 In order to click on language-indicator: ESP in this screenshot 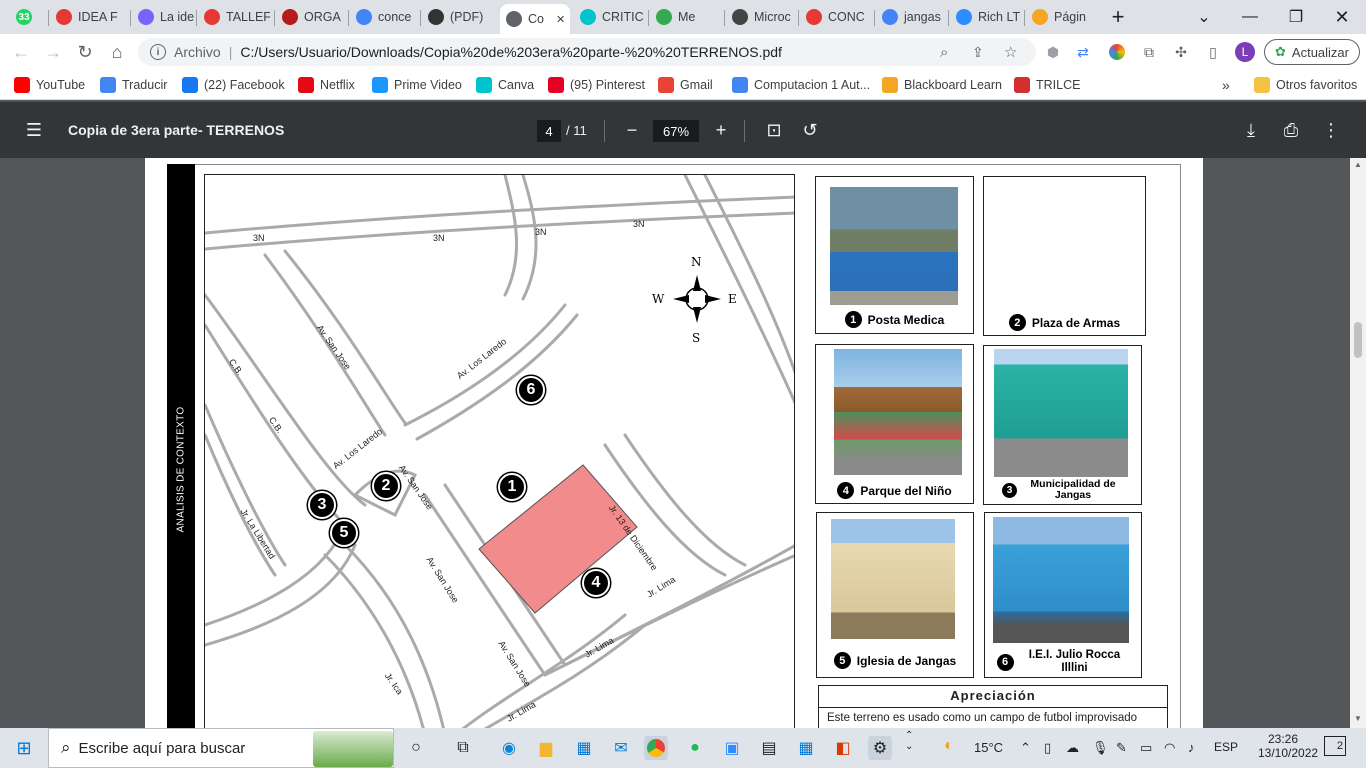, I will do `click(1226, 747)`.